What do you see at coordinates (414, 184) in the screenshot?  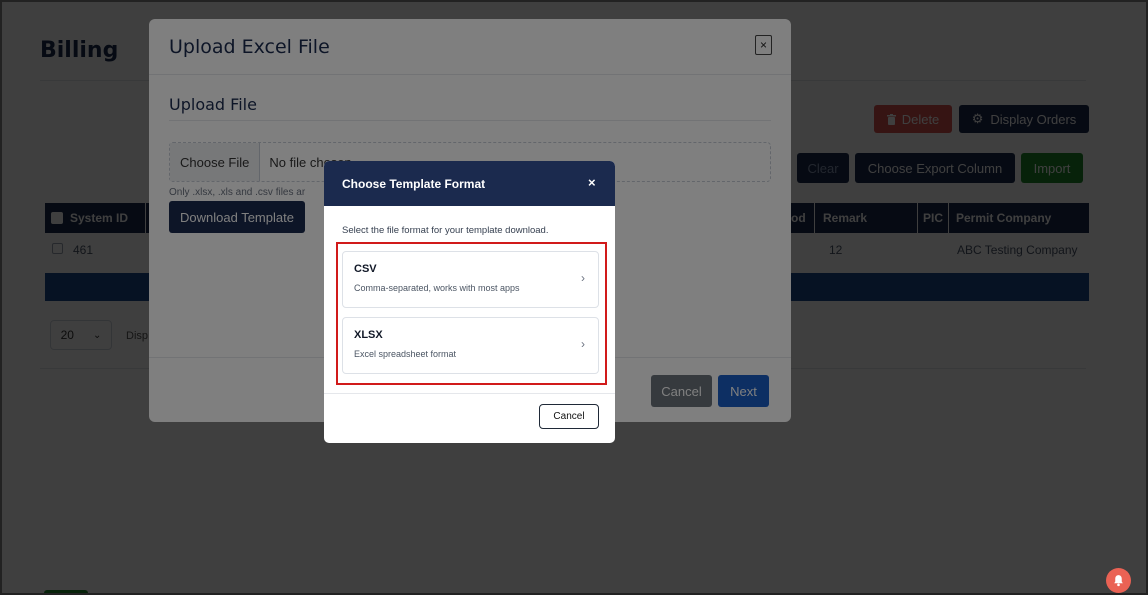 I see `dialog-title: Choose Template Format` at bounding box center [414, 184].